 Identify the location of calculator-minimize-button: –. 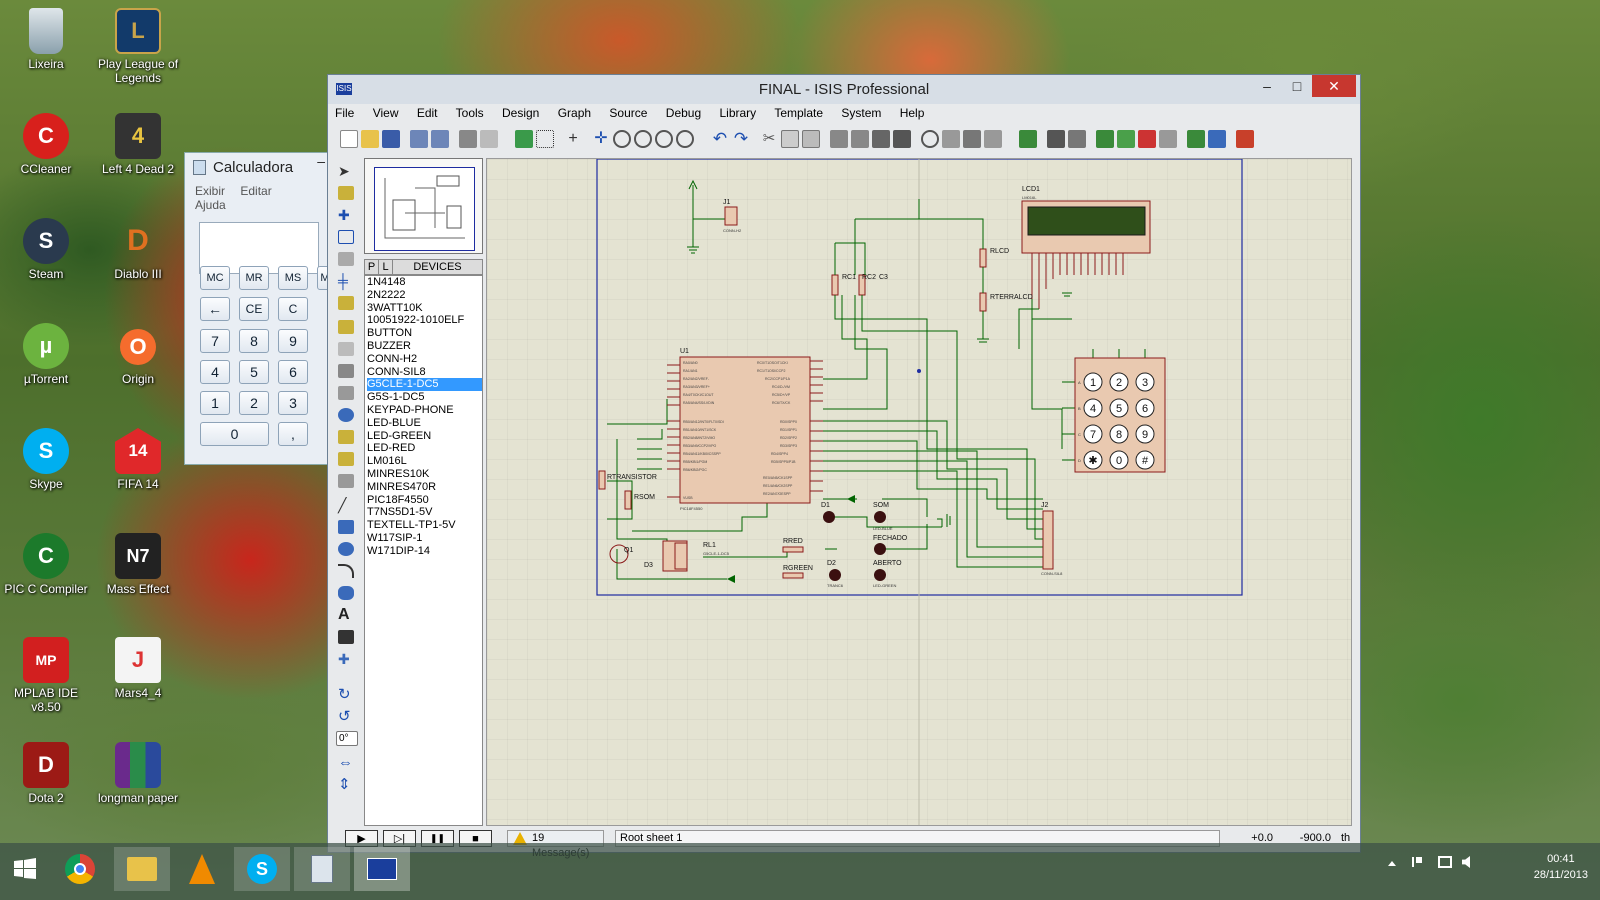
(321, 161).